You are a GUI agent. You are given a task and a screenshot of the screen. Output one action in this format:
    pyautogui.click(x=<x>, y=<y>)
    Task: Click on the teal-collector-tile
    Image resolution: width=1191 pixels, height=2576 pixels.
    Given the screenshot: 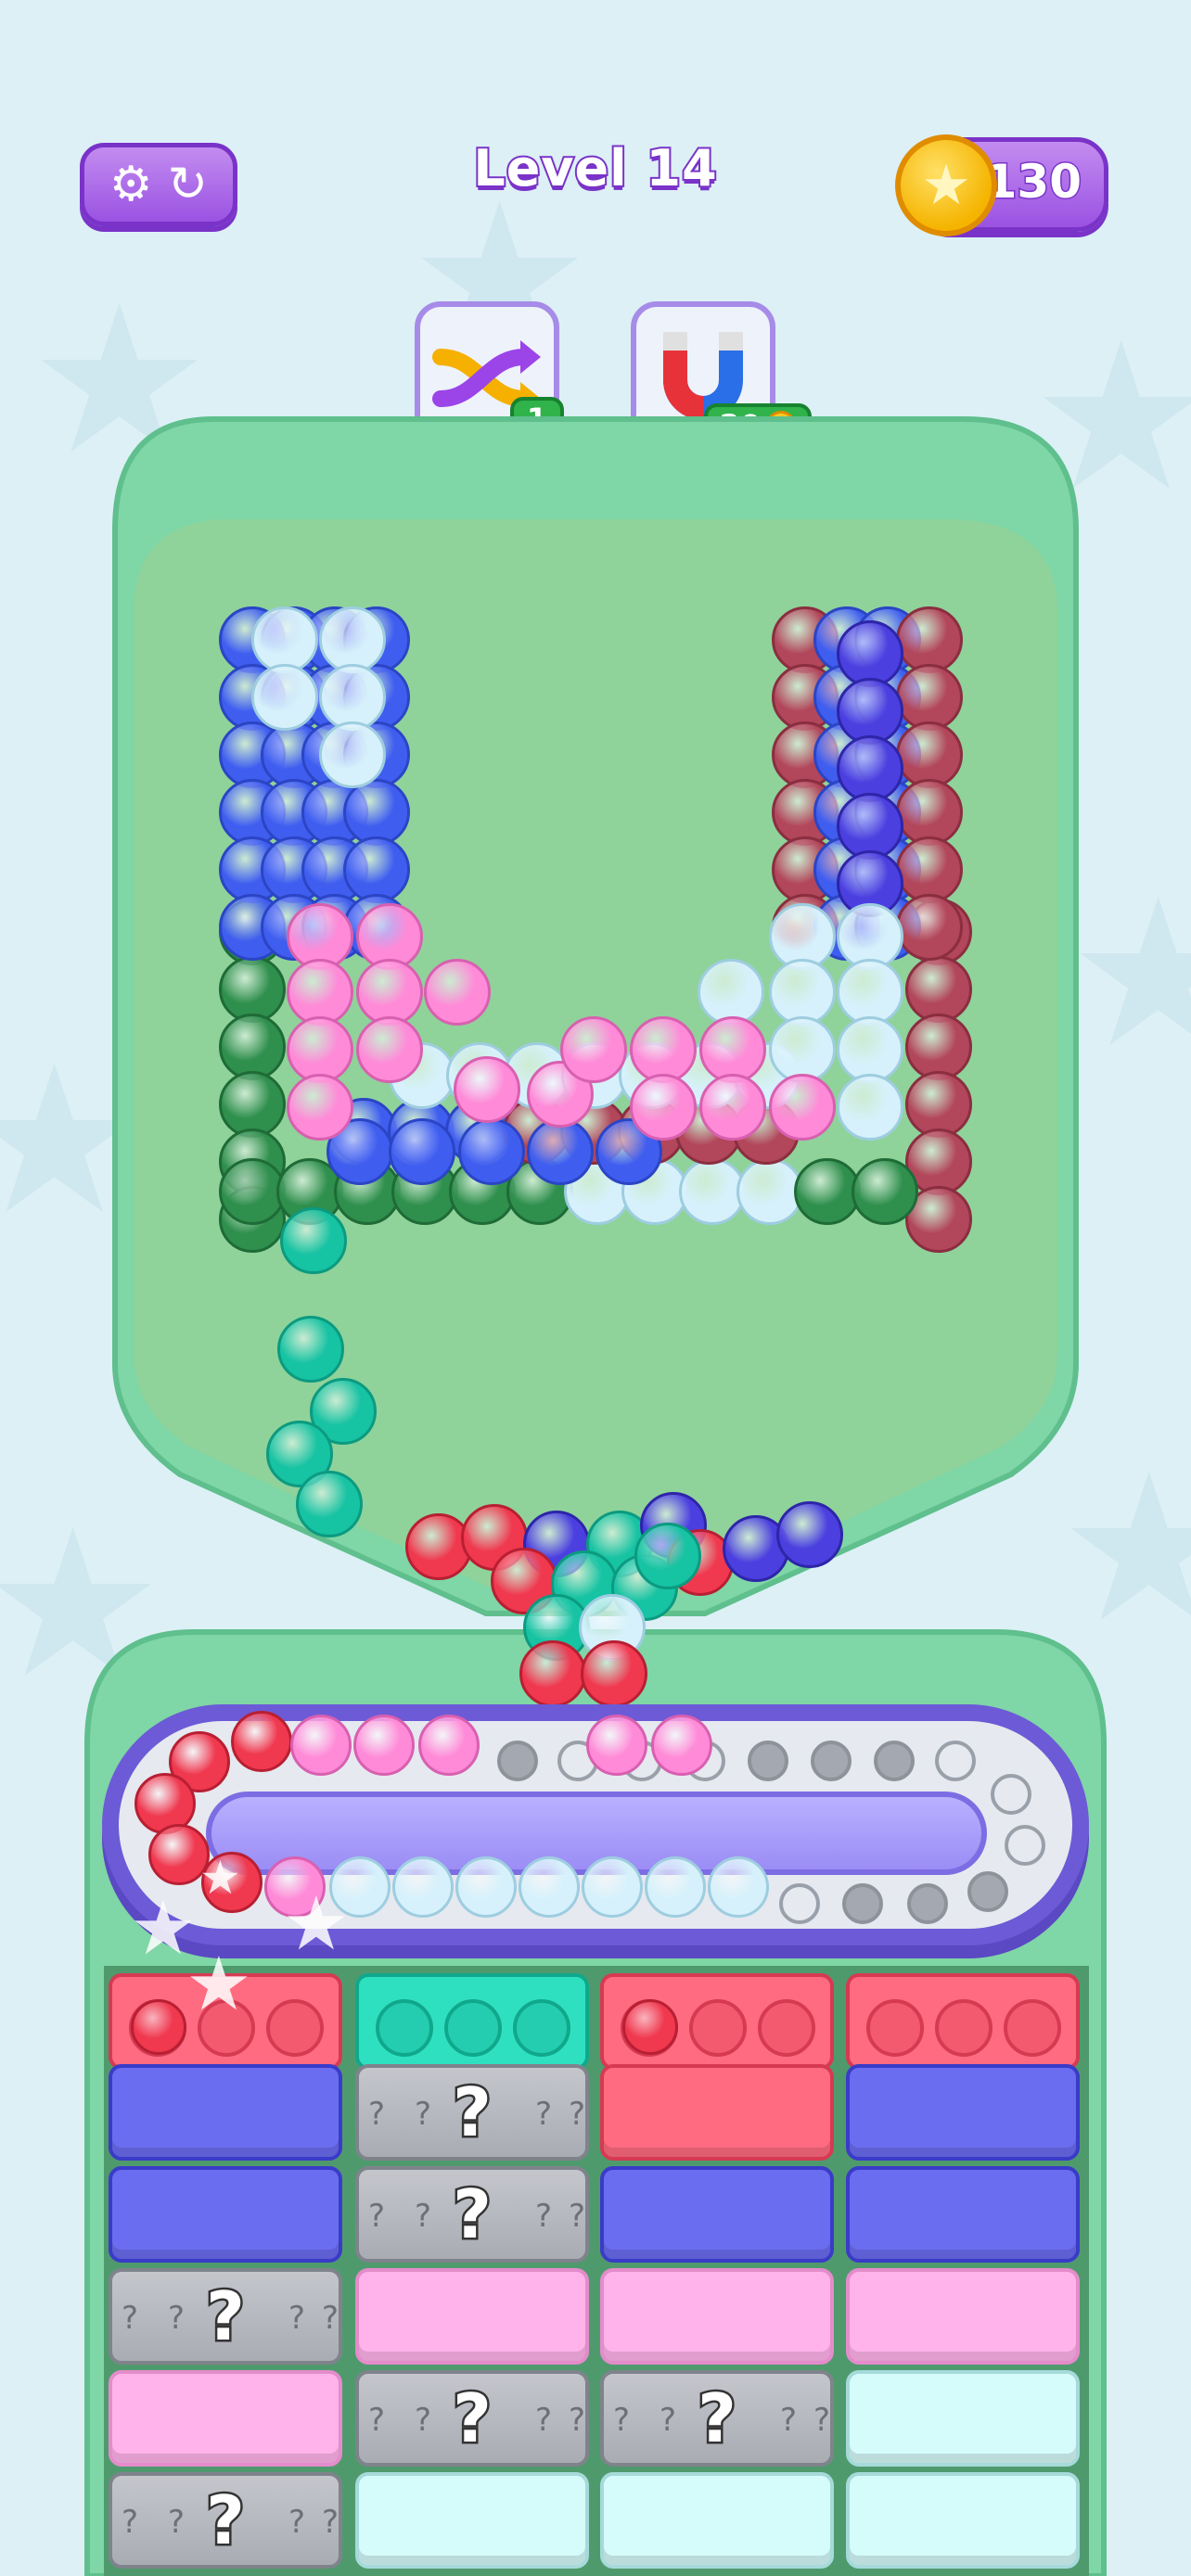 What is the action you would take?
    pyautogui.click(x=472, y=2021)
    